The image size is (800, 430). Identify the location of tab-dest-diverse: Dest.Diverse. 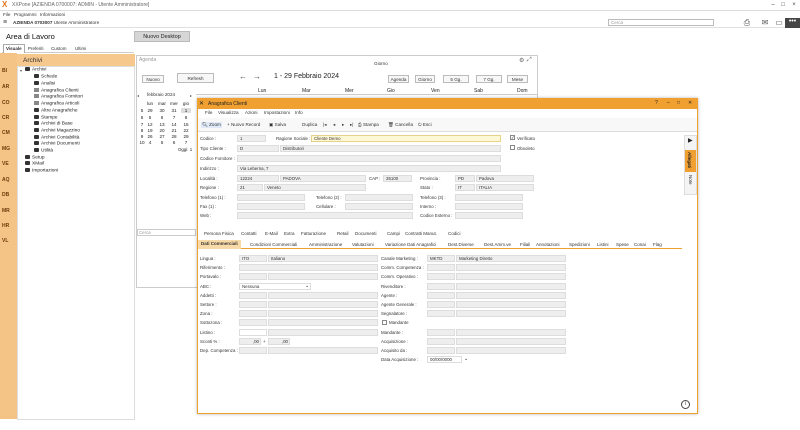
(461, 244).